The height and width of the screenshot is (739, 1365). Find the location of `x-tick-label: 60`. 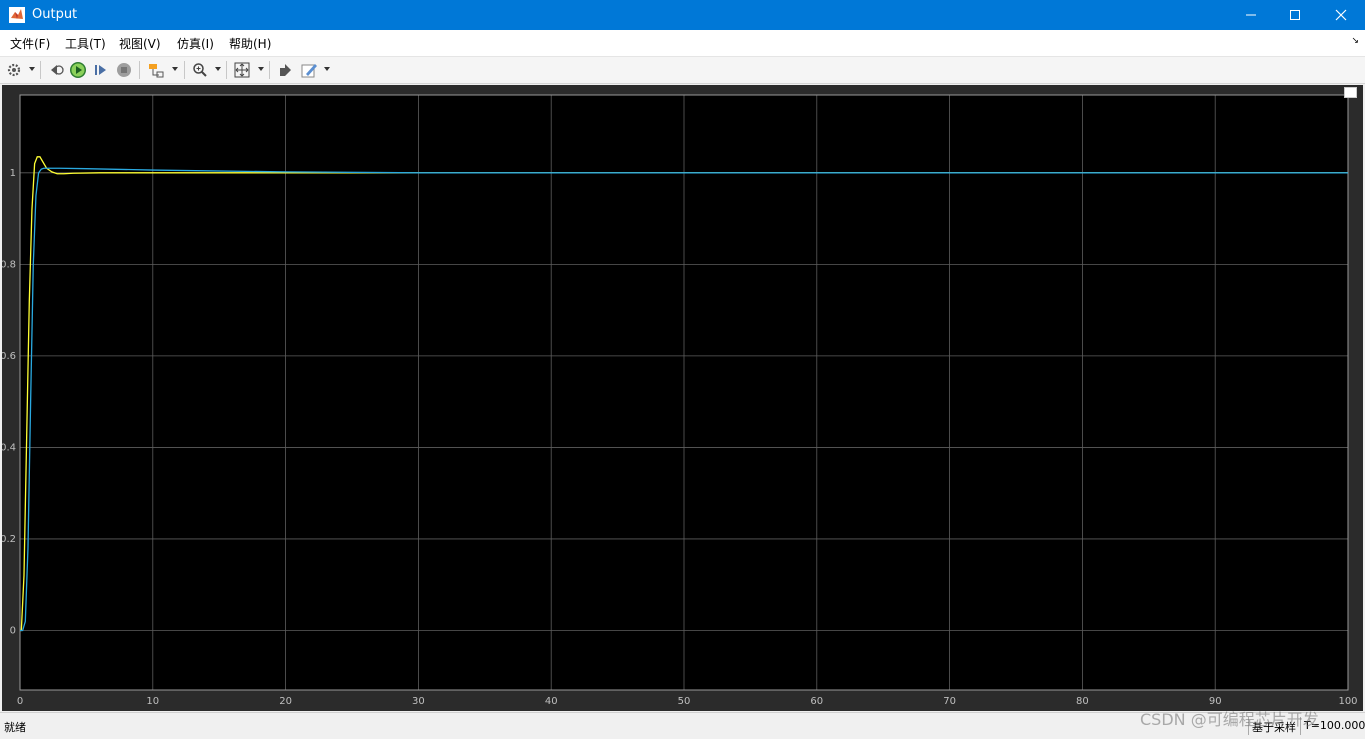

x-tick-label: 60 is located at coordinates (816, 701).